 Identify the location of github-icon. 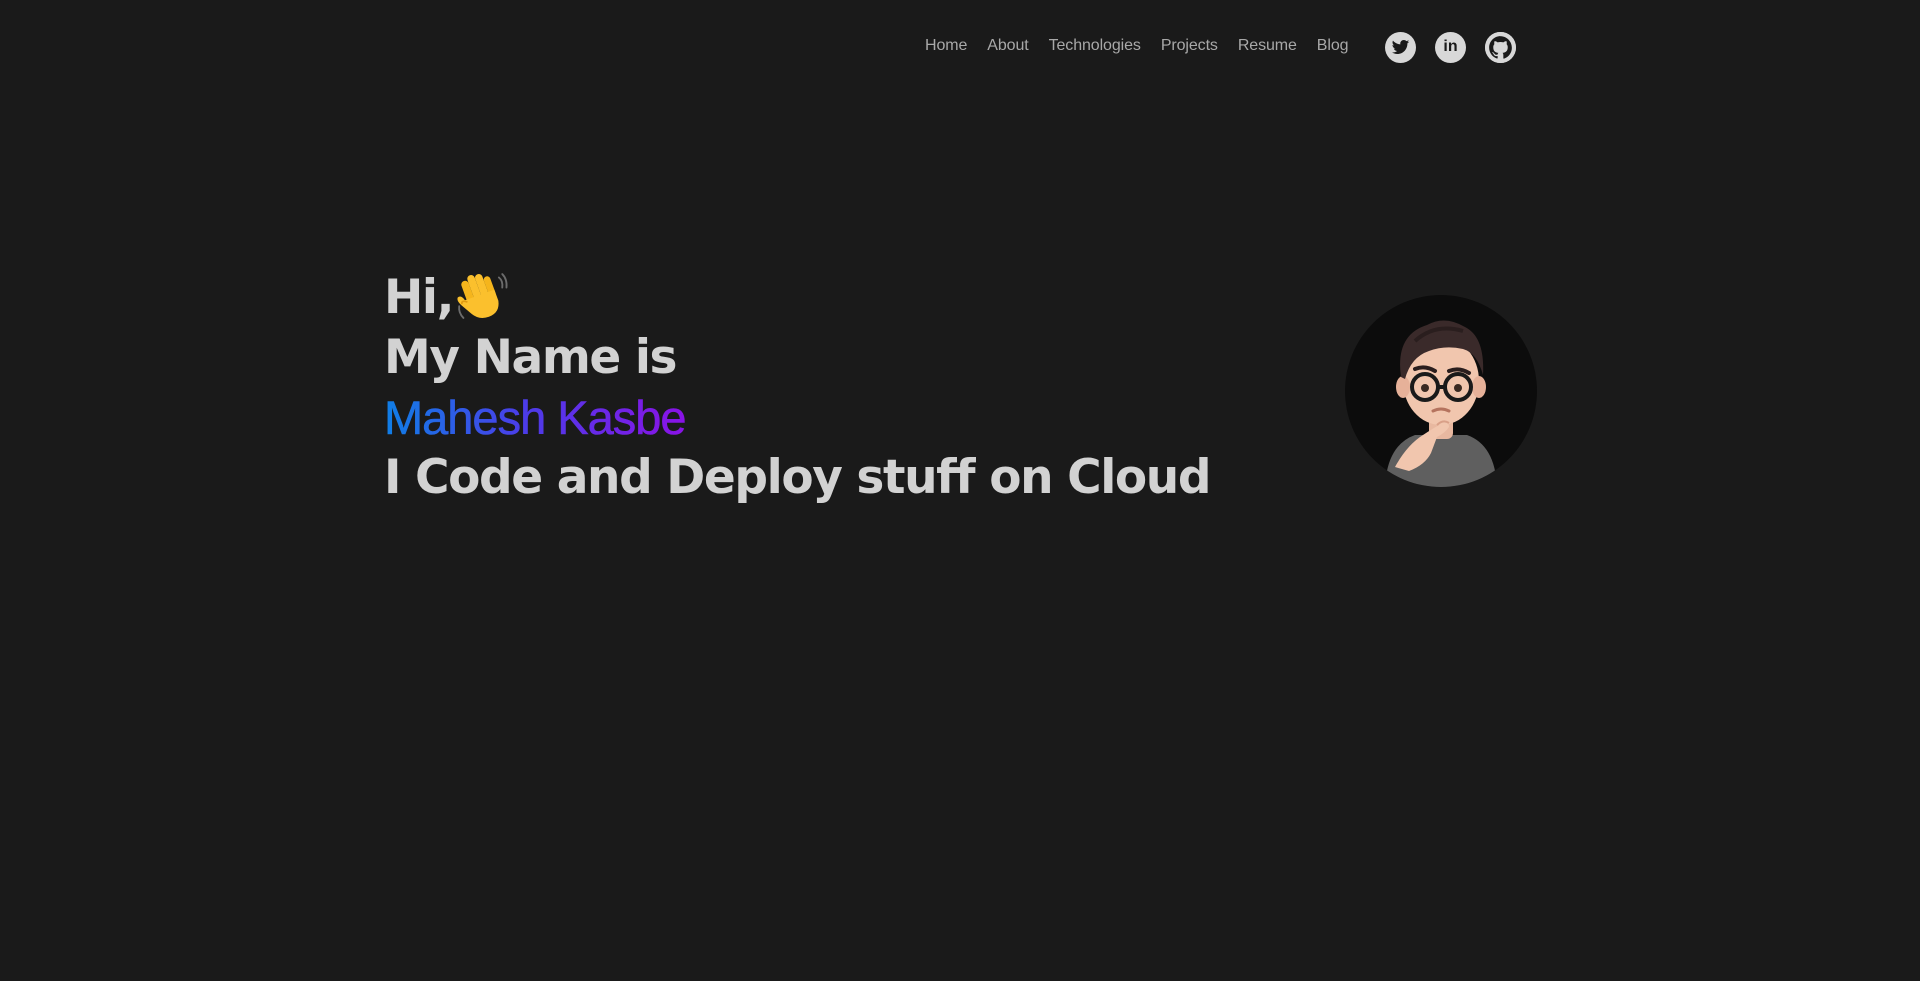
(1500, 47).